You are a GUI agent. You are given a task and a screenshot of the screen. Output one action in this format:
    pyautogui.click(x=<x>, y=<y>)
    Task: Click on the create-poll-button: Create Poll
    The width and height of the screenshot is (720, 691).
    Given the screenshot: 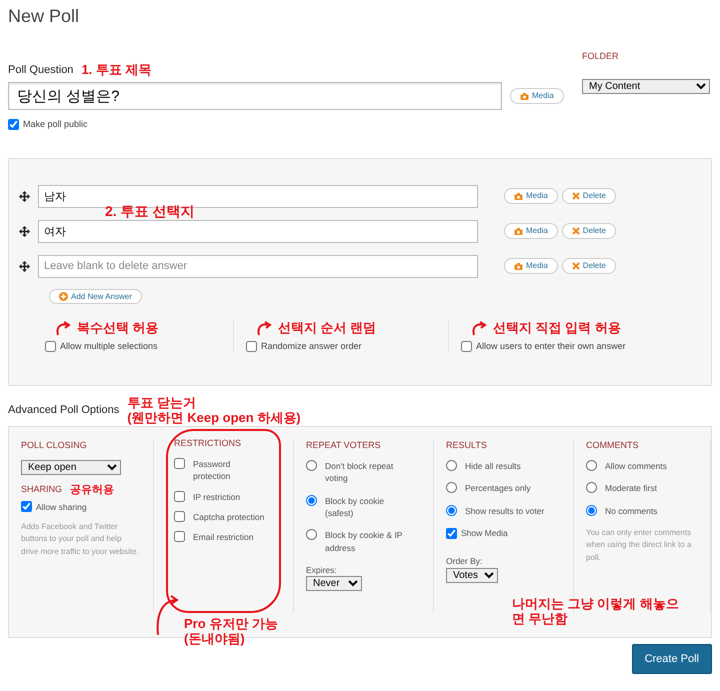 What is the action you would take?
    pyautogui.click(x=672, y=659)
    